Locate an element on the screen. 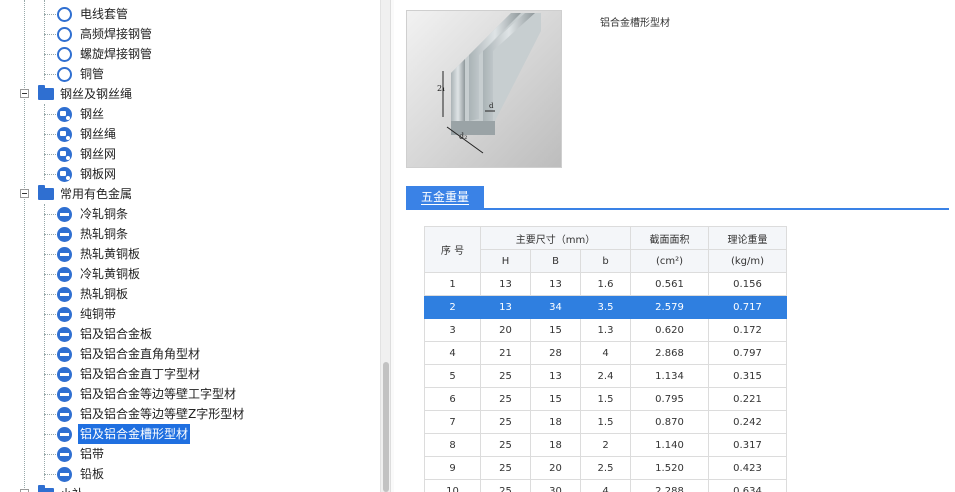 The height and width of the screenshot is (492, 955). table-cell: 5 is located at coordinates (452, 376).